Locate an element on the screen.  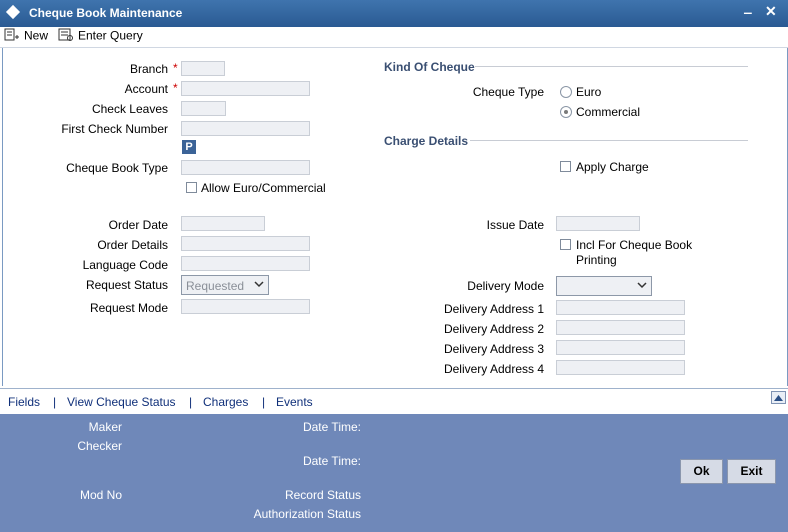
new-label: New is located at coordinates (36, 35).